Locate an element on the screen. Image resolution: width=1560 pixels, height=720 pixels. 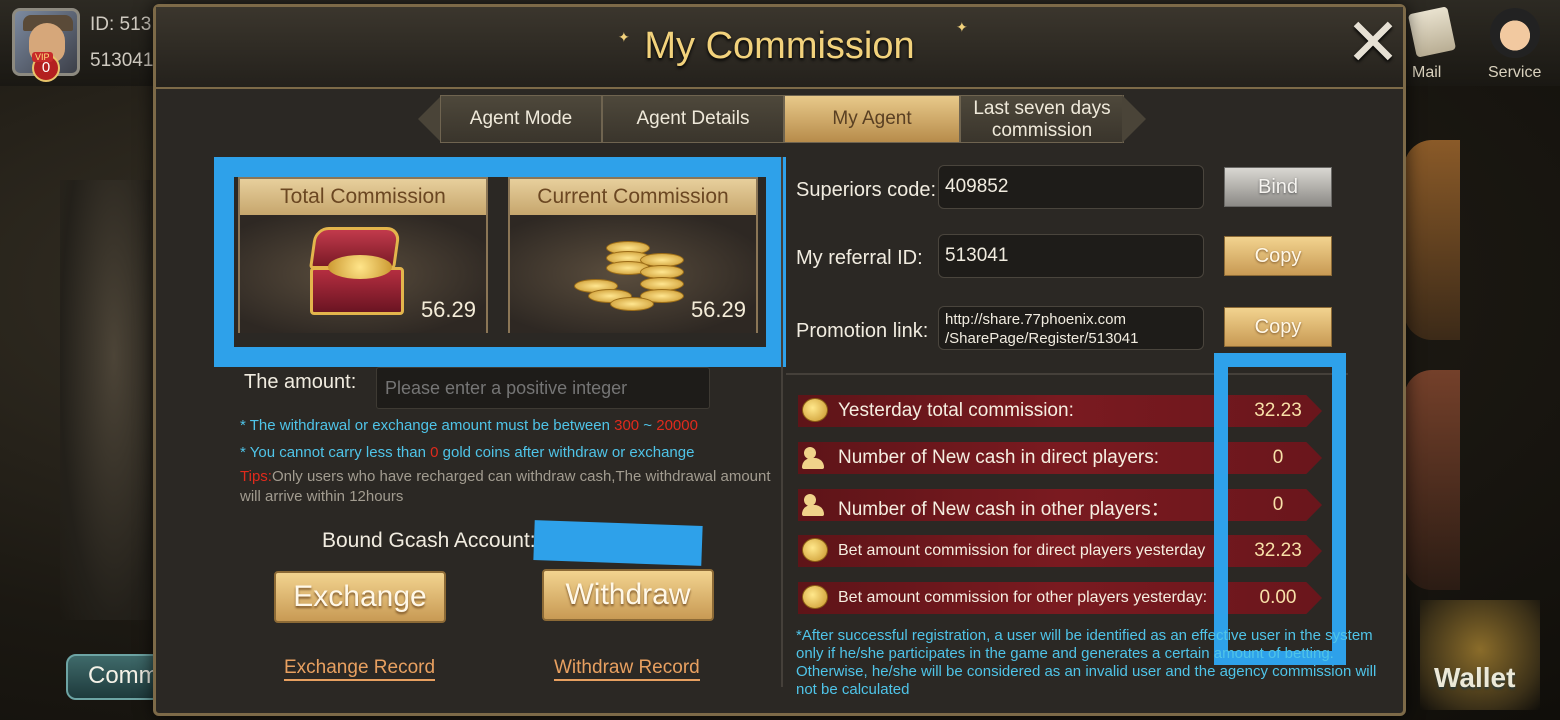
promotion-link-line1: http://share.77phoenix.com is located at coordinates (1035, 319).